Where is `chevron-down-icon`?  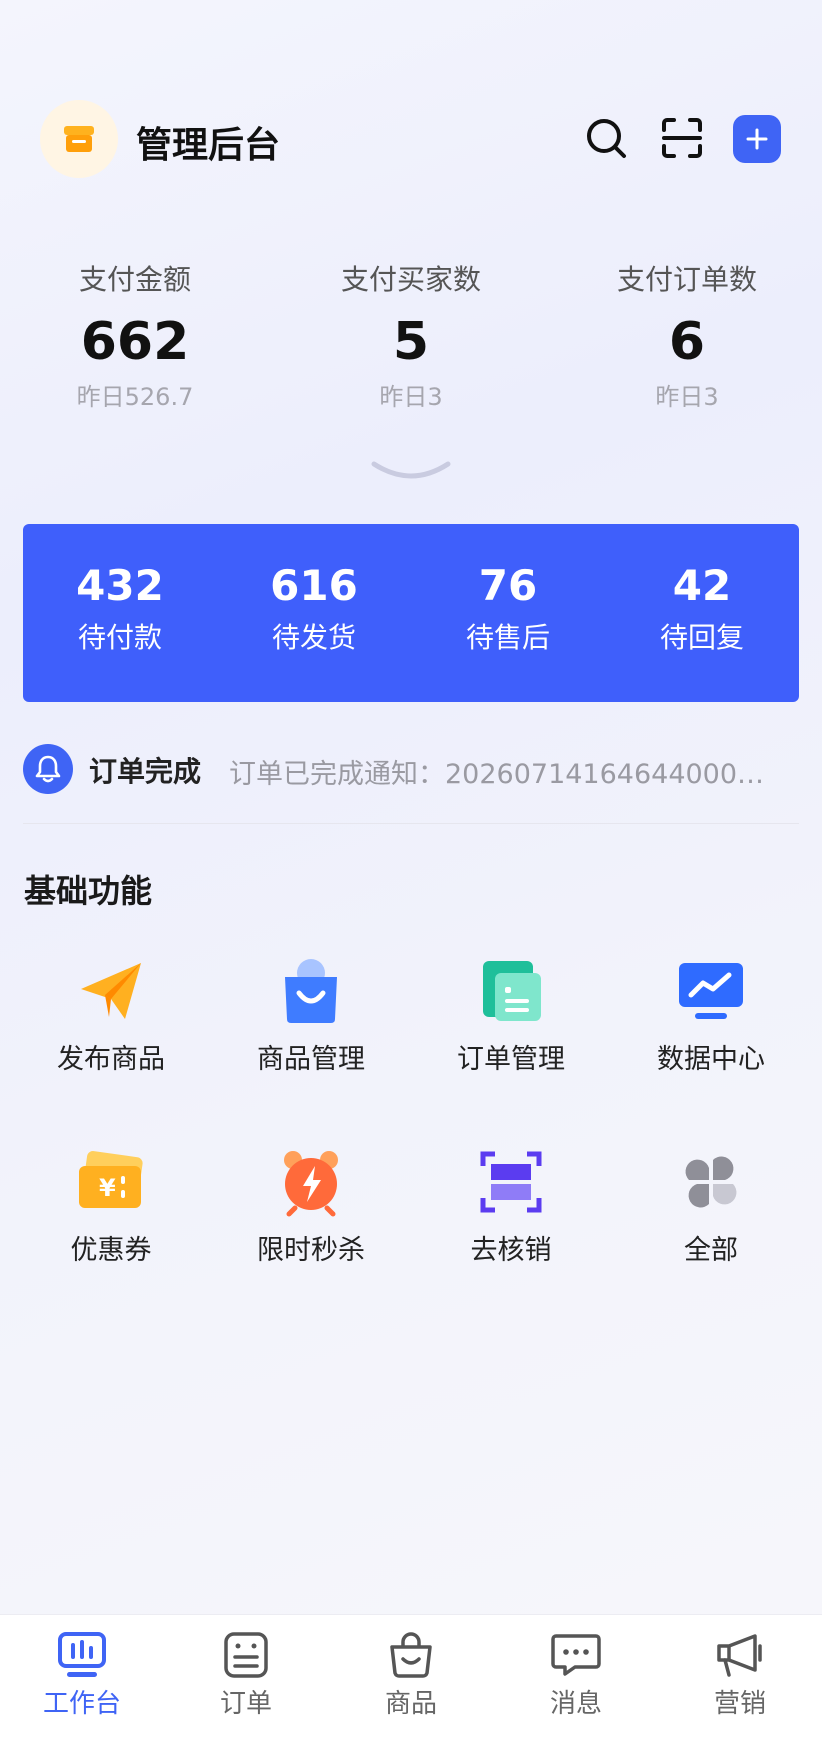 chevron-down-icon is located at coordinates (411, 470).